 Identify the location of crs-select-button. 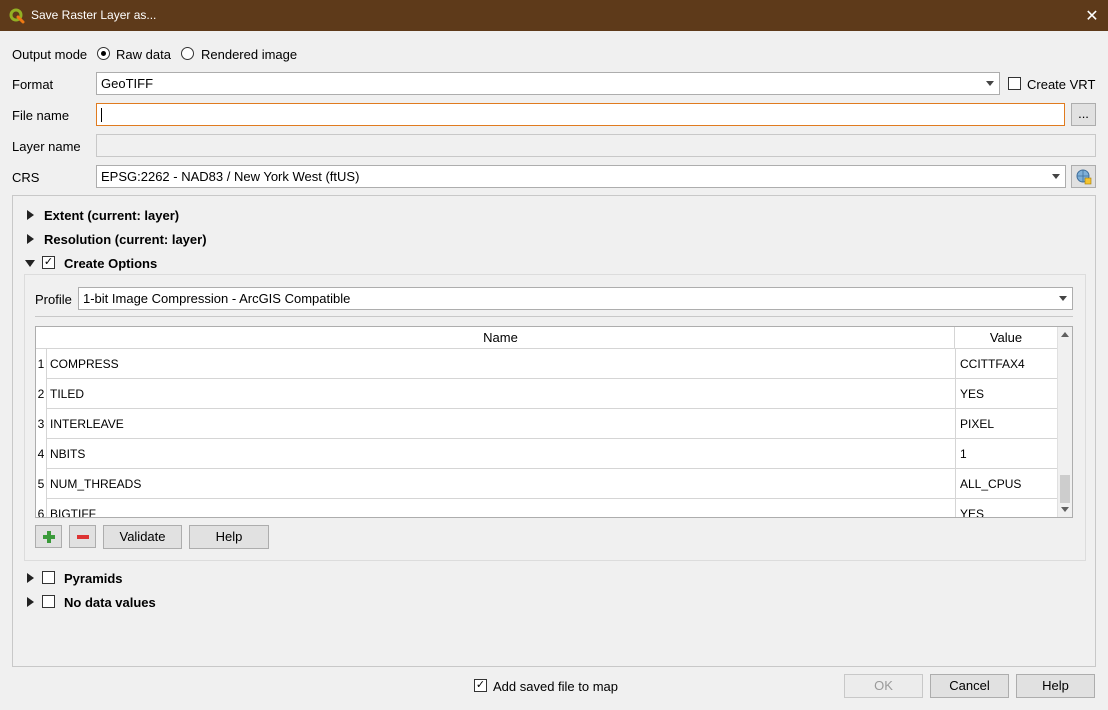
(1083, 176).